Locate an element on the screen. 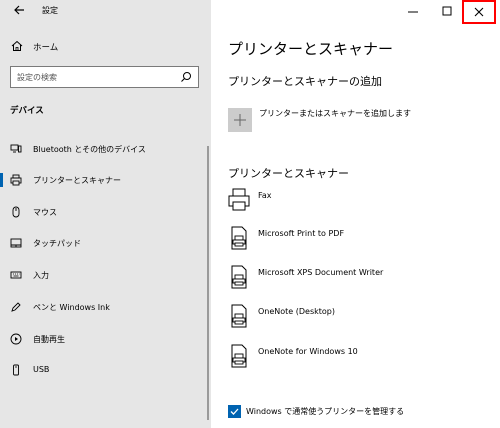  printer-name: Microsoft Print to PDF is located at coordinates (301, 233).